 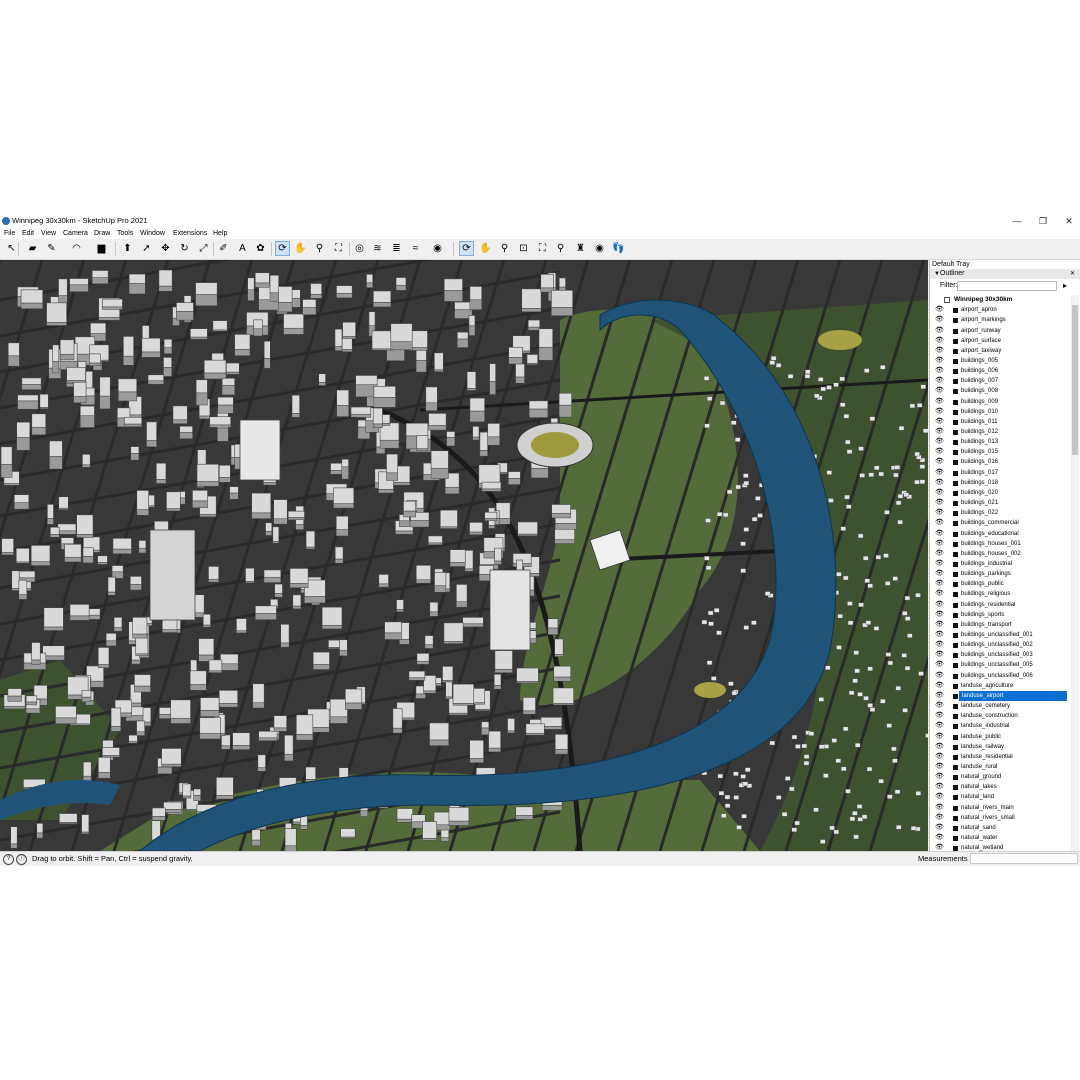 I want to click on outliner-item: 👁 natural_lakes, so click(x=1000, y=787).